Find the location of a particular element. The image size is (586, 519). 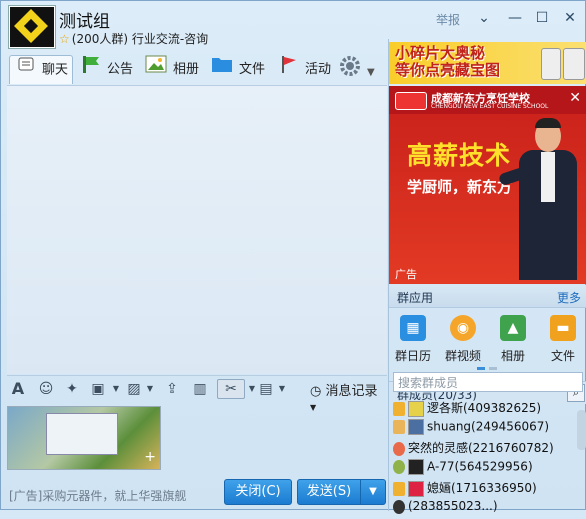

app-calendar: ▦ 群日历 is located at coordinates (413, 339).